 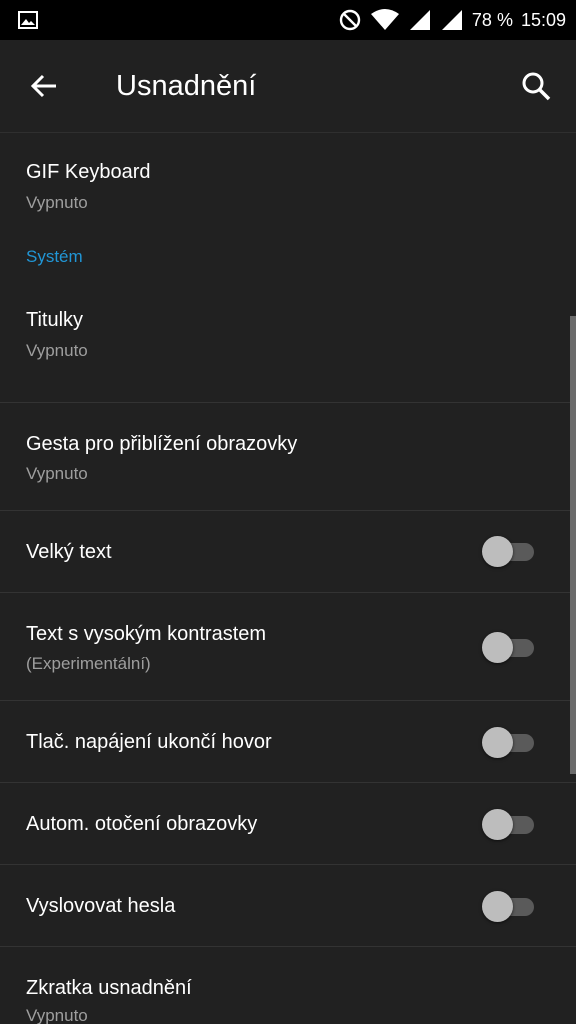 I want to click on clock: 15:09, so click(x=543, y=19).